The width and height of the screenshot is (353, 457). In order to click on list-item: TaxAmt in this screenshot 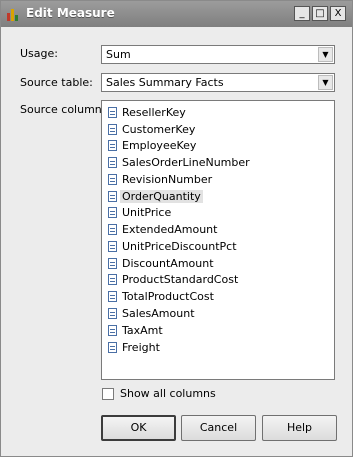, I will do `click(135, 330)`.